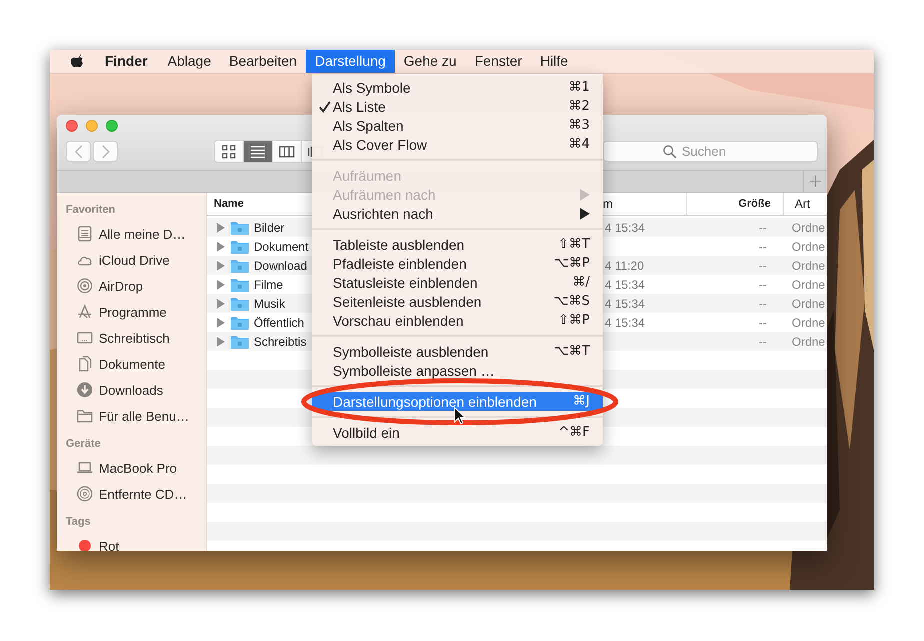  I want to click on section-heading: Tags, so click(78, 522).